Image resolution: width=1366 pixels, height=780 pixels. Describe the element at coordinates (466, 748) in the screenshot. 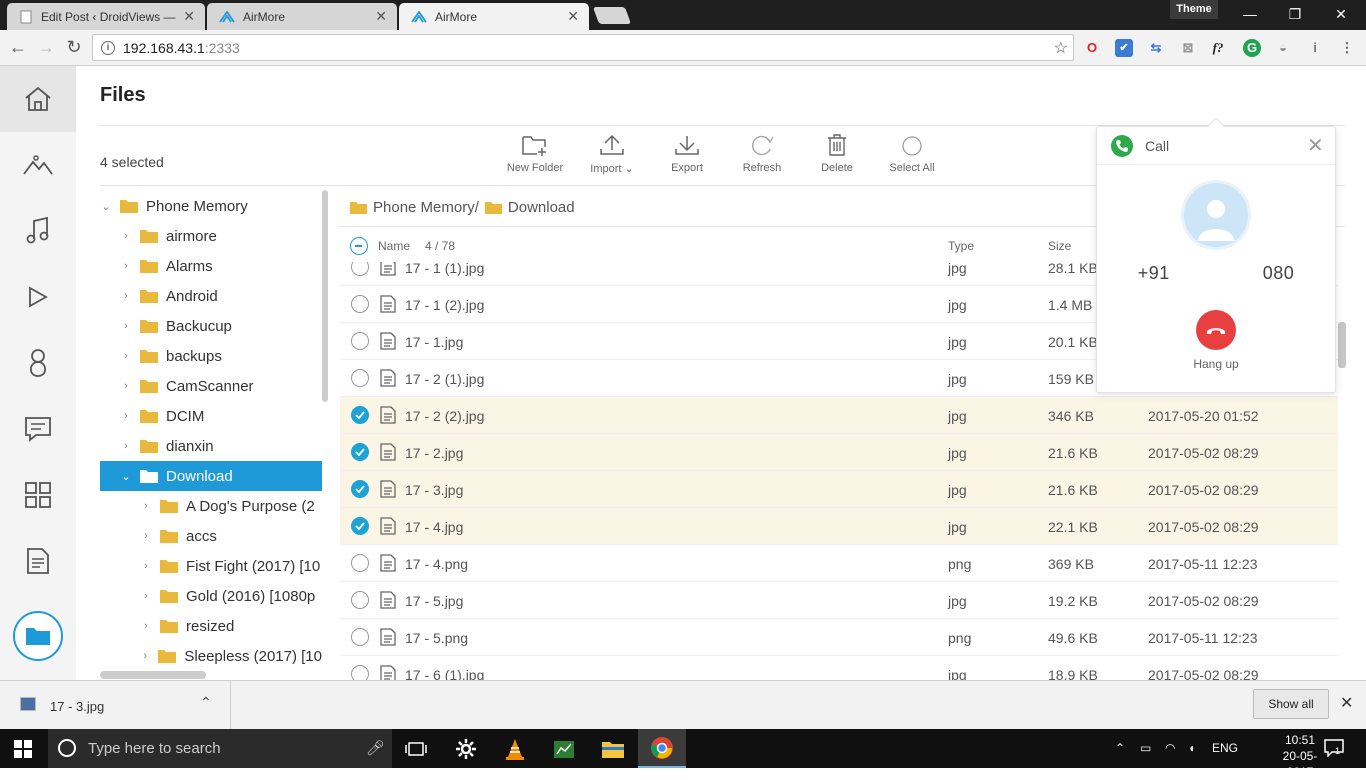

I see `settings-gear-icon` at that location.